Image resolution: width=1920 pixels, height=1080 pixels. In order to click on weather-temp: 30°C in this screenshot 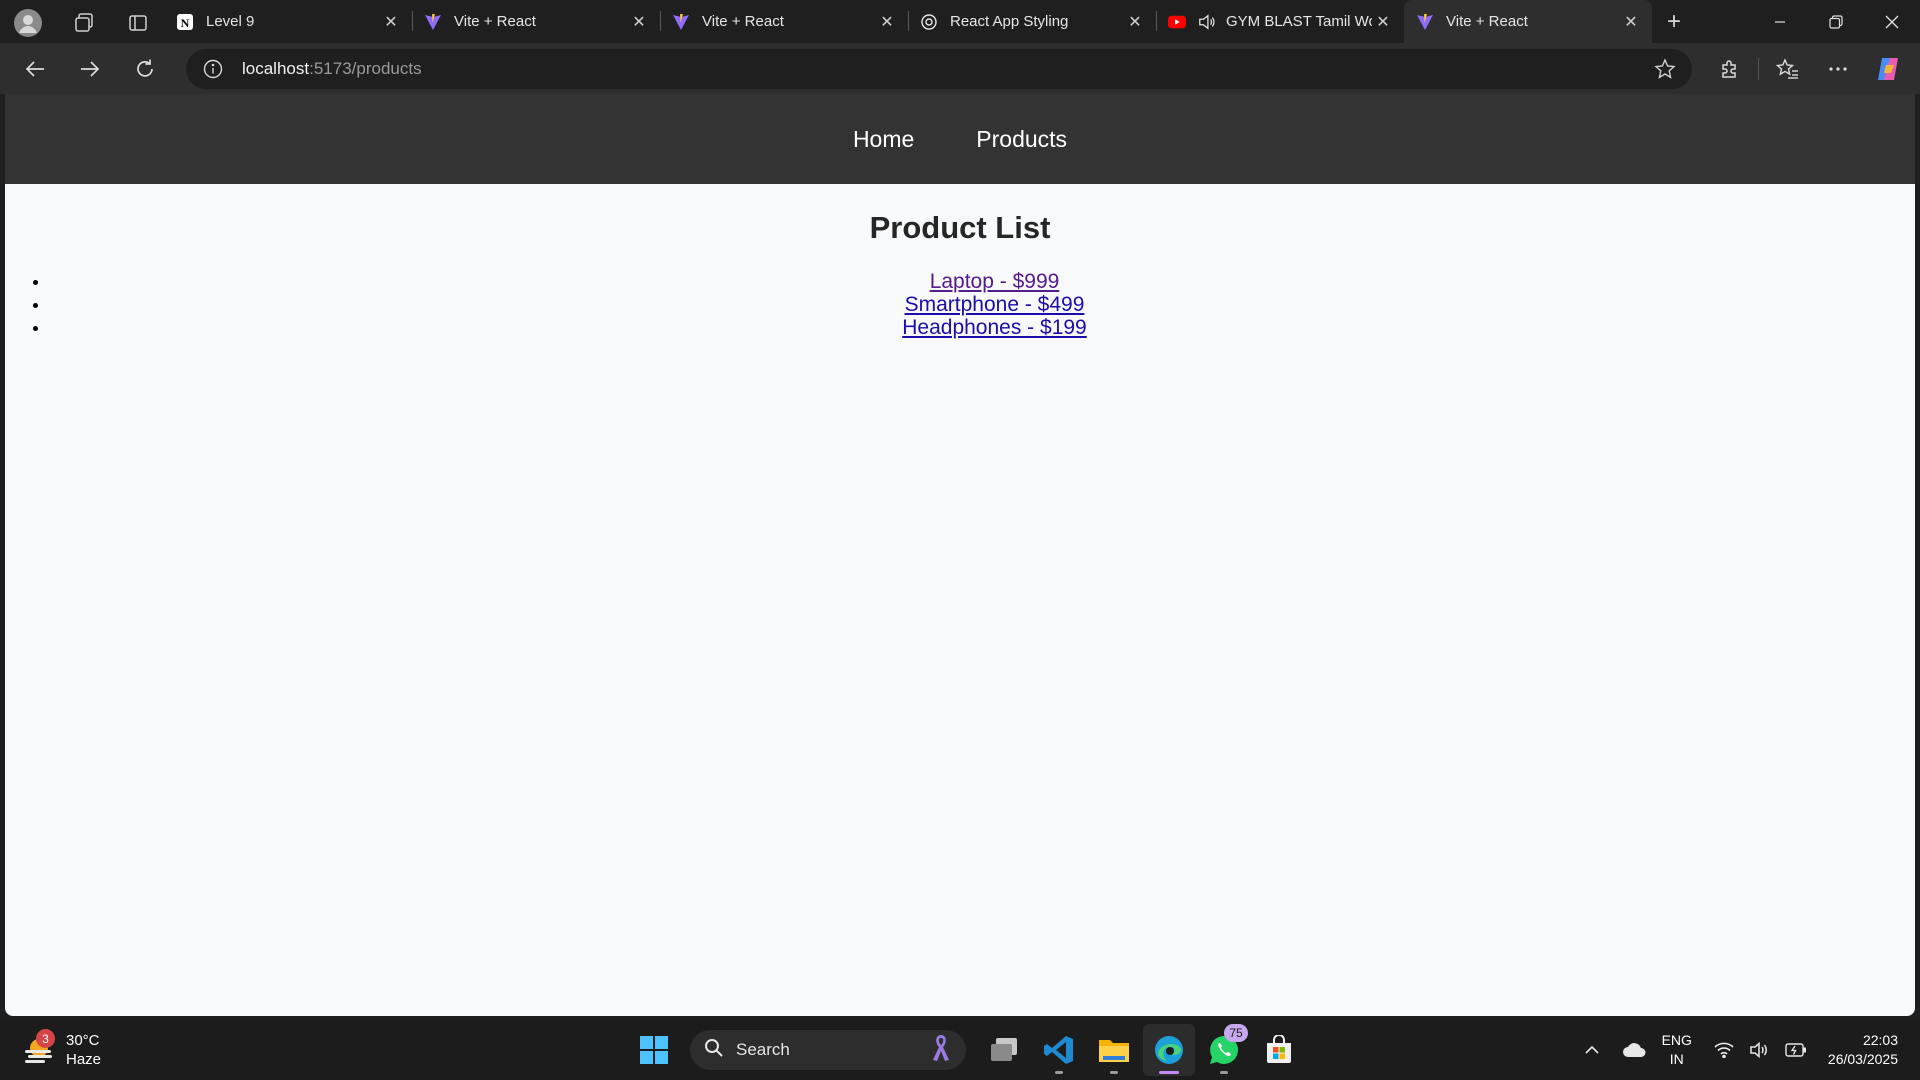, I will do `click(83, 1040)`.